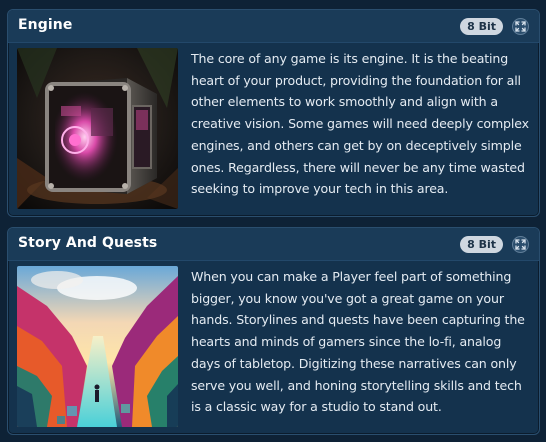 This screenshot has width=546, height=442. What do you see at coordinates (97, 128) in the screenshot?
I see `engine-artwork-image` at bounding box center [97, 128].